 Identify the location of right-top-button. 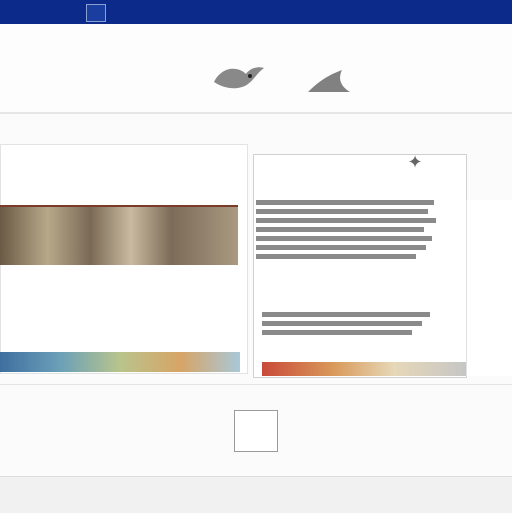
(488, 157).